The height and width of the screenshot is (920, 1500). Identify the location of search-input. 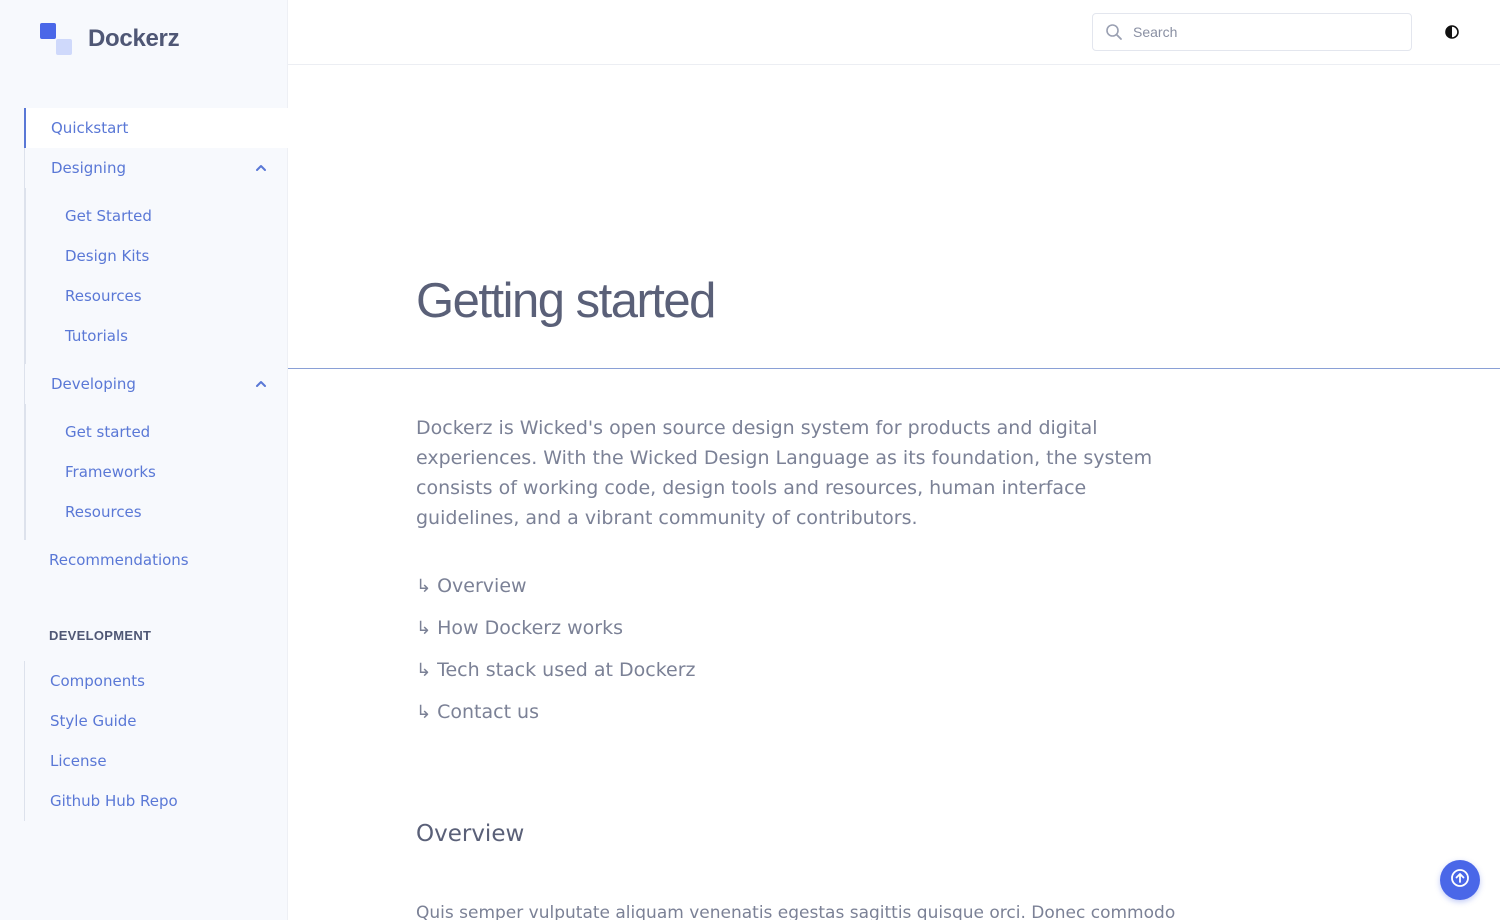
(1263, 32).